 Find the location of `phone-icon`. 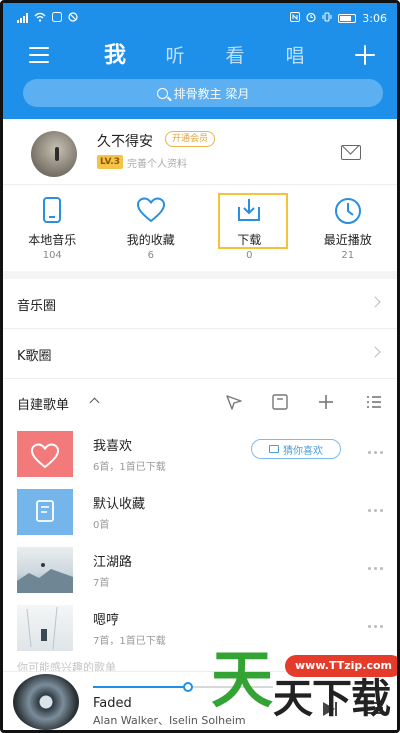

phone-icon is located at coordinates (52, 212).